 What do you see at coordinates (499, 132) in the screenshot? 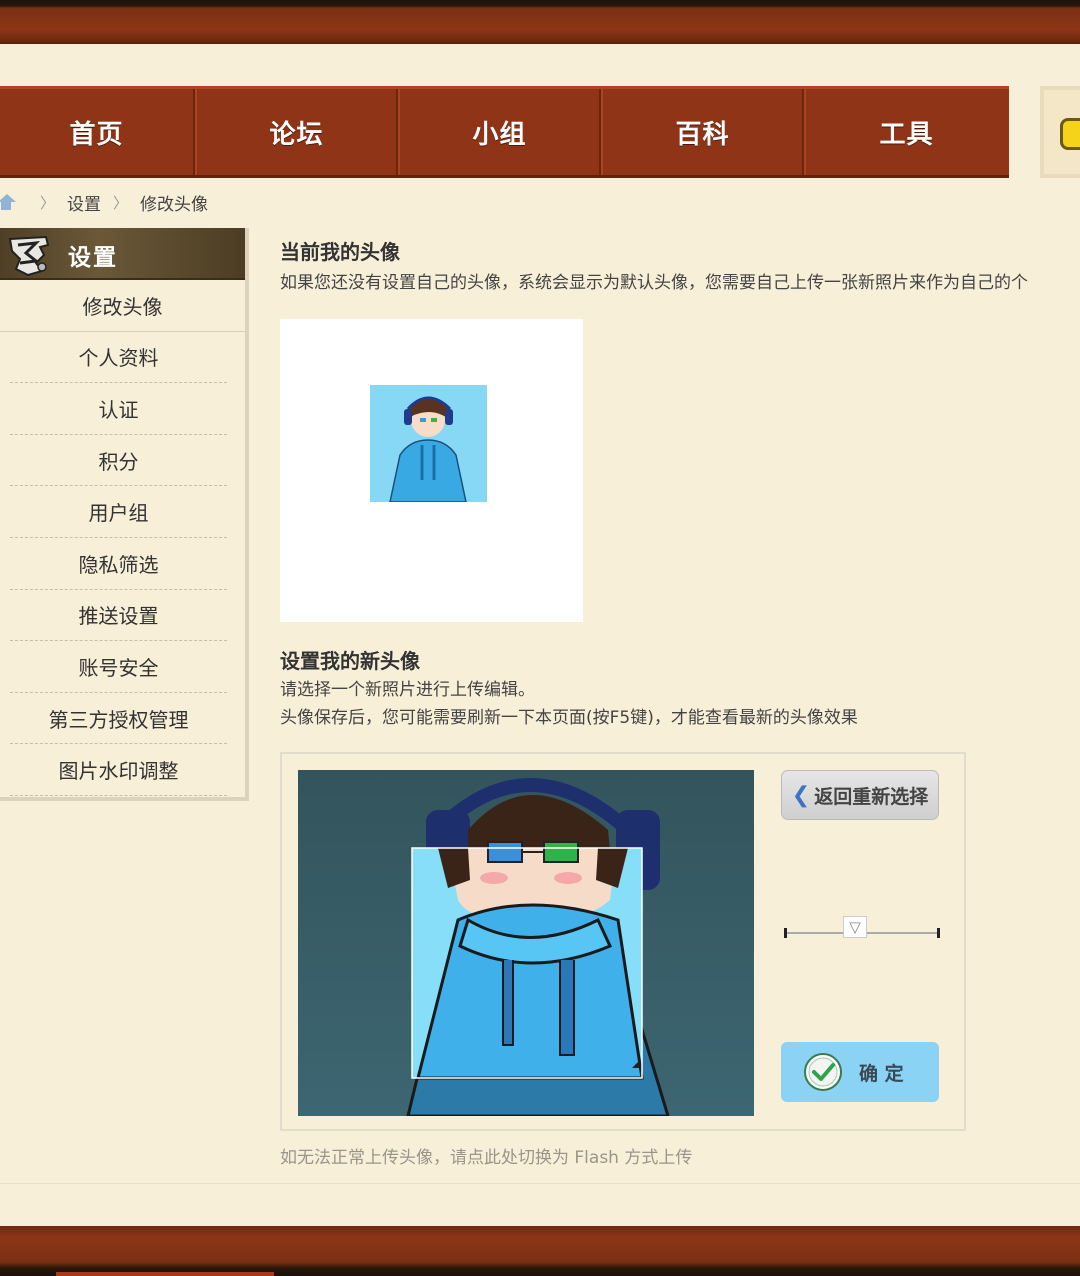
I see `nav-group: 小组` at bounding box center [499, 132].